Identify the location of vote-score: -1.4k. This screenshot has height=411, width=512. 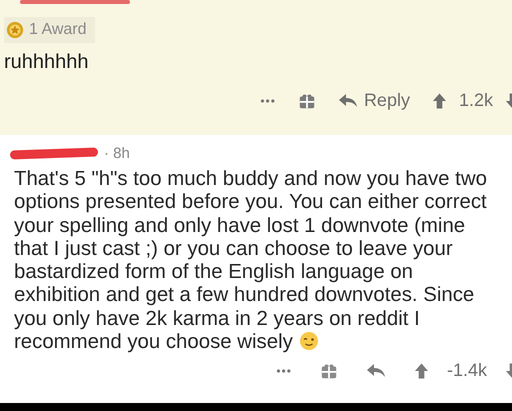
(466, 371).